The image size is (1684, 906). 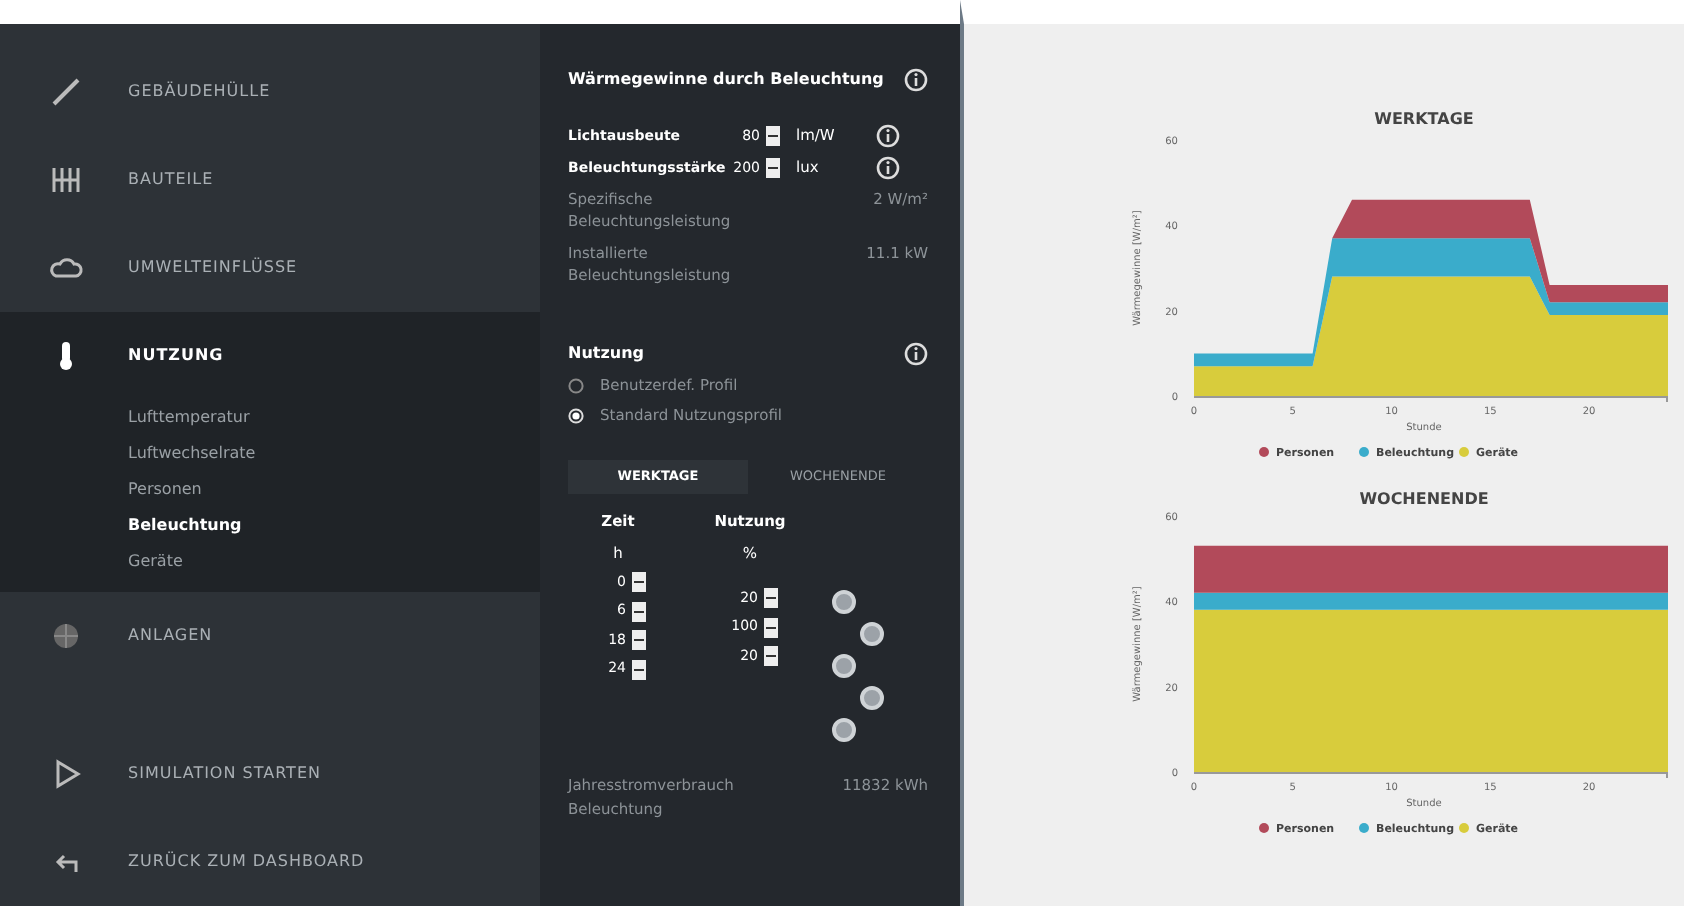 I want to click on radio-icon, so click(x=576, y=385).